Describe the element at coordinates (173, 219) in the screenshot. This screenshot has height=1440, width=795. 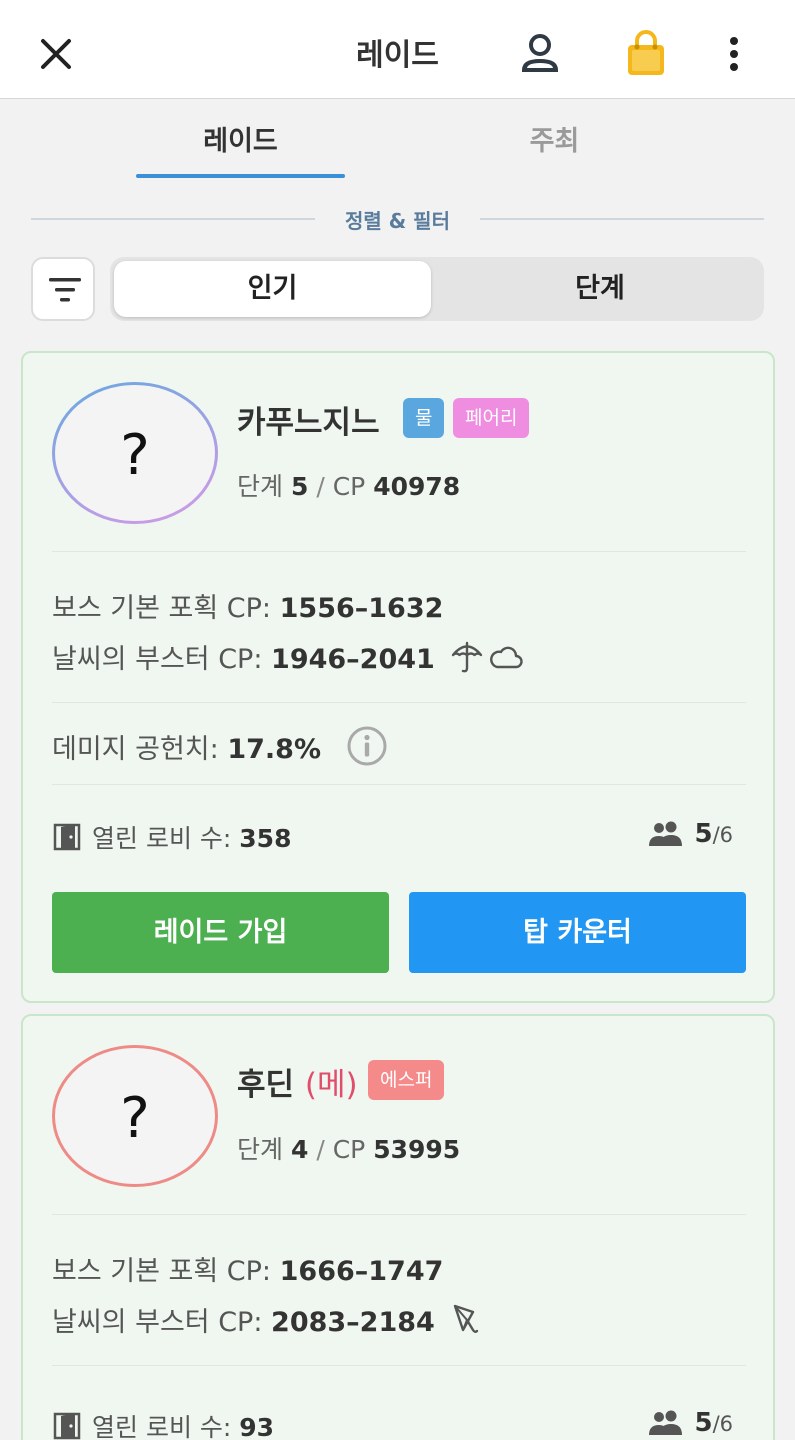
I see `divider-left` at that location.